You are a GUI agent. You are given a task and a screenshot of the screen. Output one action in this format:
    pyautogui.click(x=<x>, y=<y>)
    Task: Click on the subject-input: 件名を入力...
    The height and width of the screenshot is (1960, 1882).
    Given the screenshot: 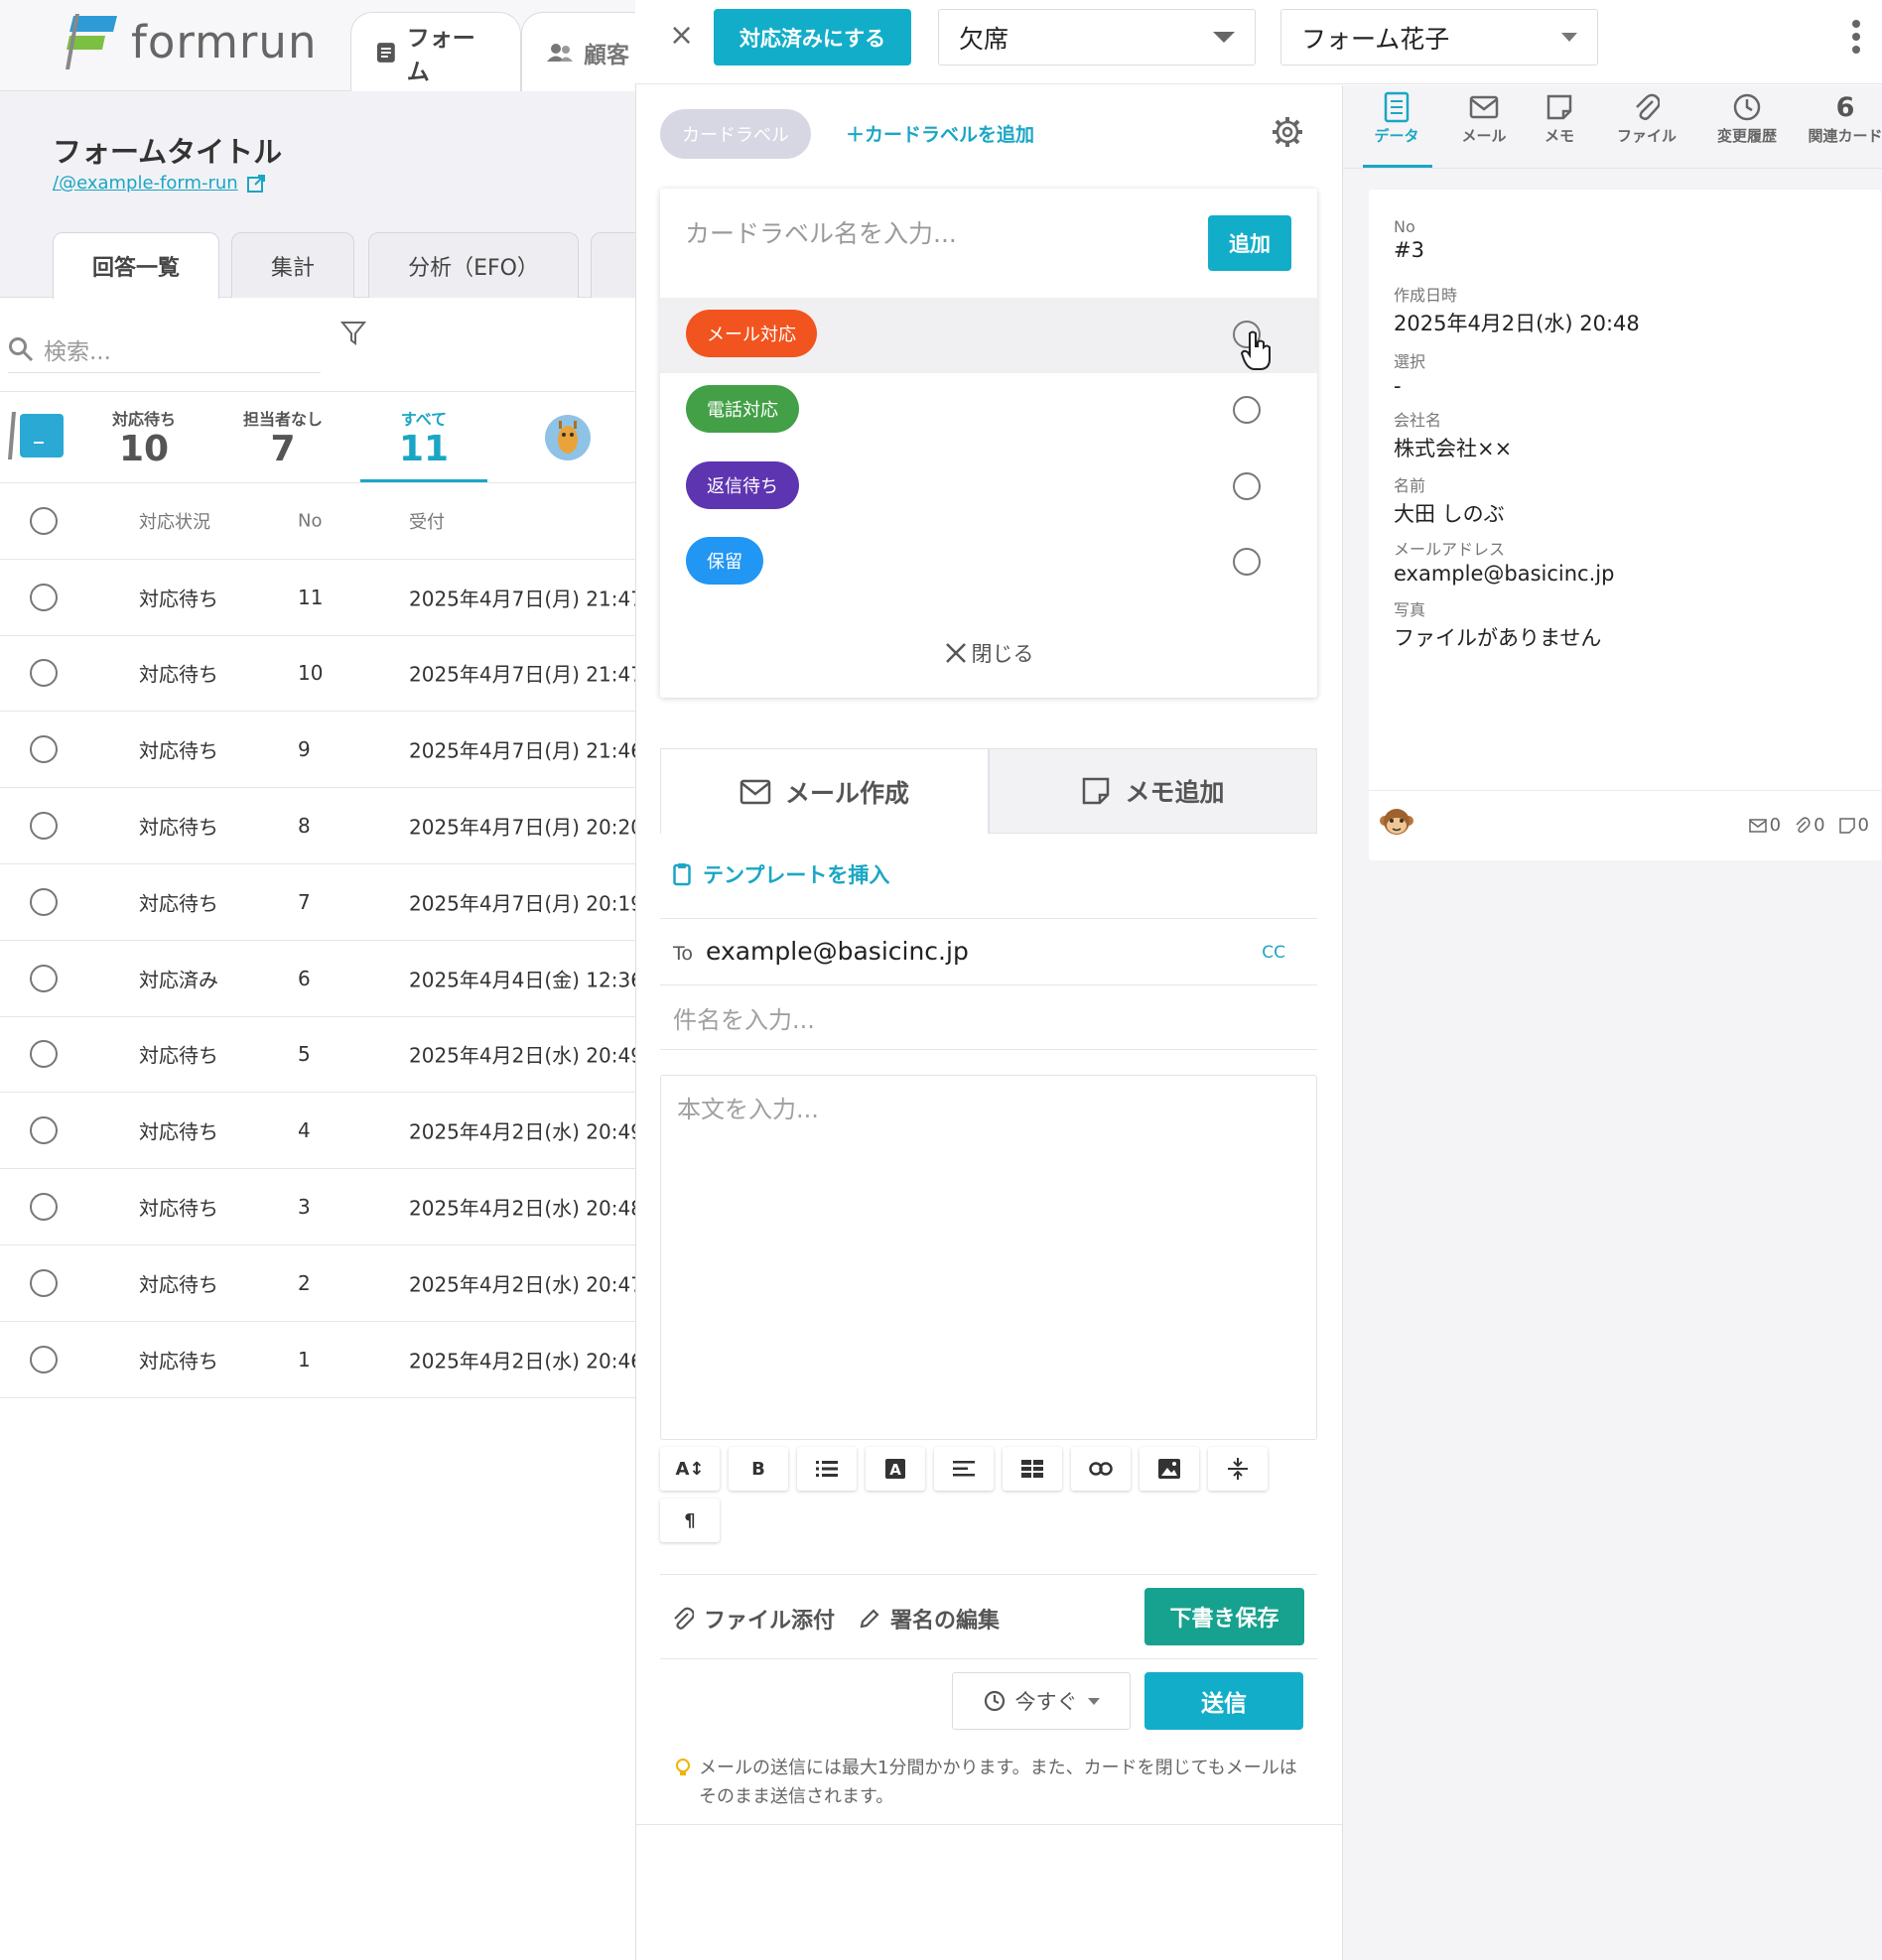 What is the action you would take?
    pyautogui.click(x=989, y=1017)
    